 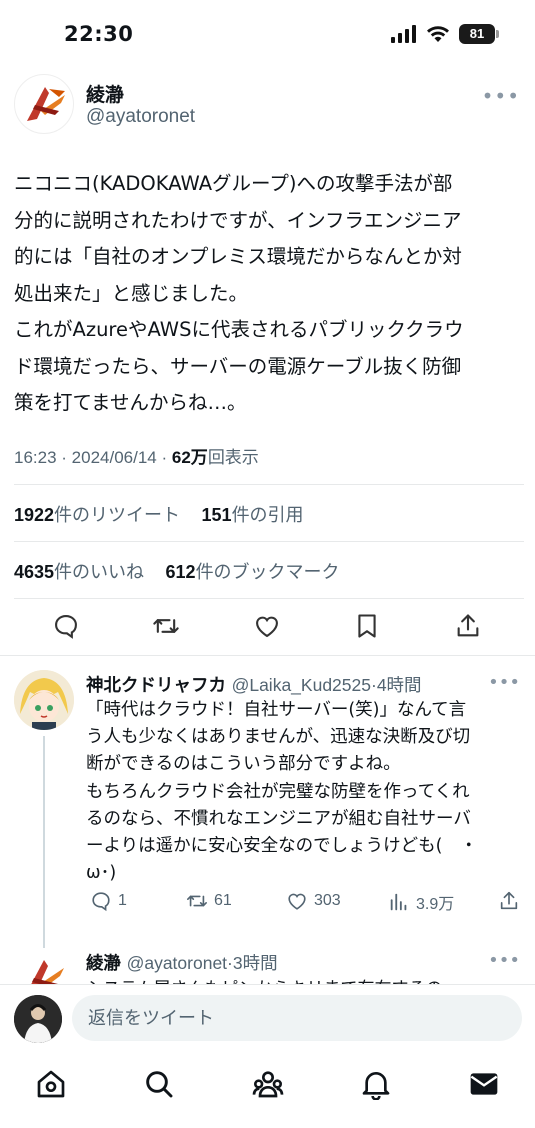 I want to click on like-button, so click(x=268, y=627).